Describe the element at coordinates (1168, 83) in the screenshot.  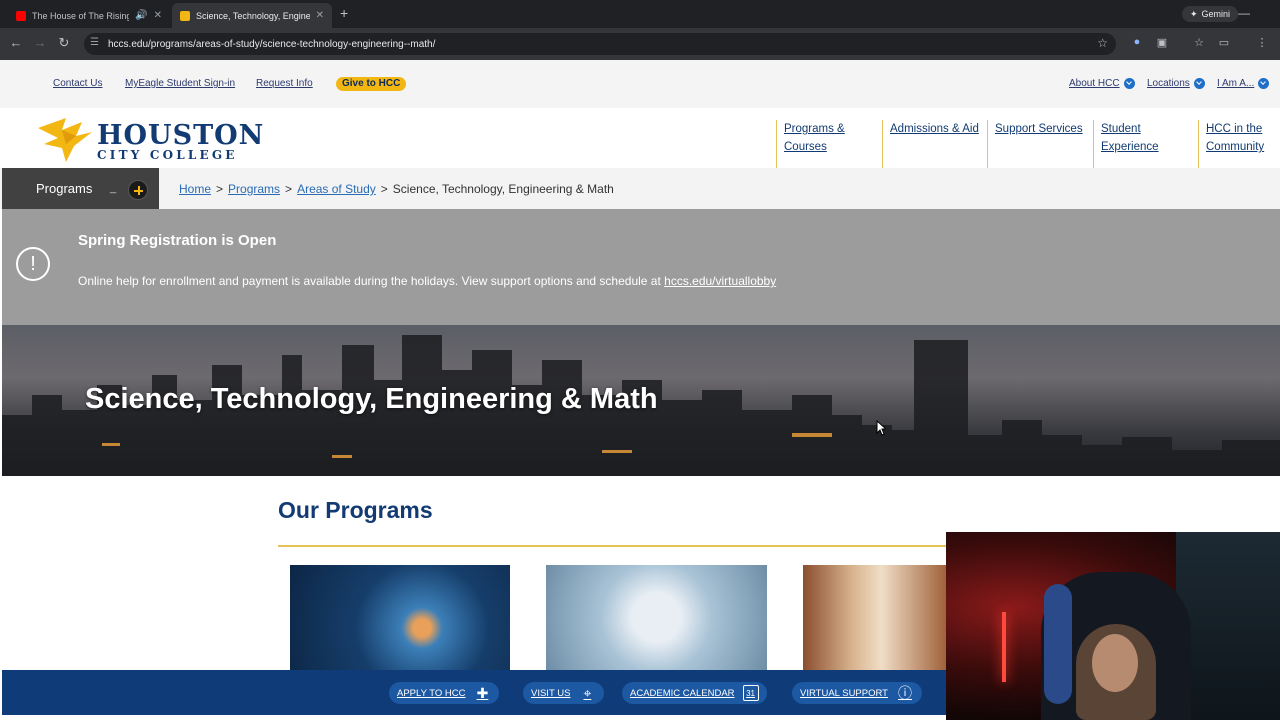
I see `locations-label: Locations` at that location.